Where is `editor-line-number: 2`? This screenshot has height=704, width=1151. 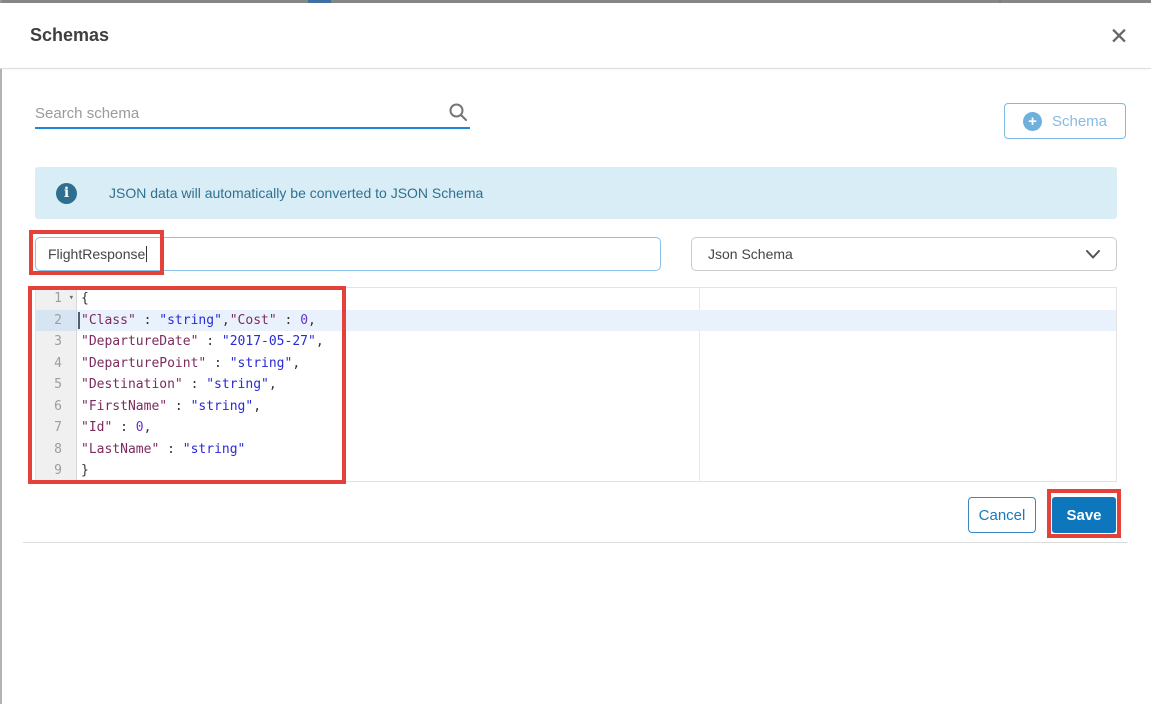 editor-line-number: 2 is located at coordinates (56, 320).